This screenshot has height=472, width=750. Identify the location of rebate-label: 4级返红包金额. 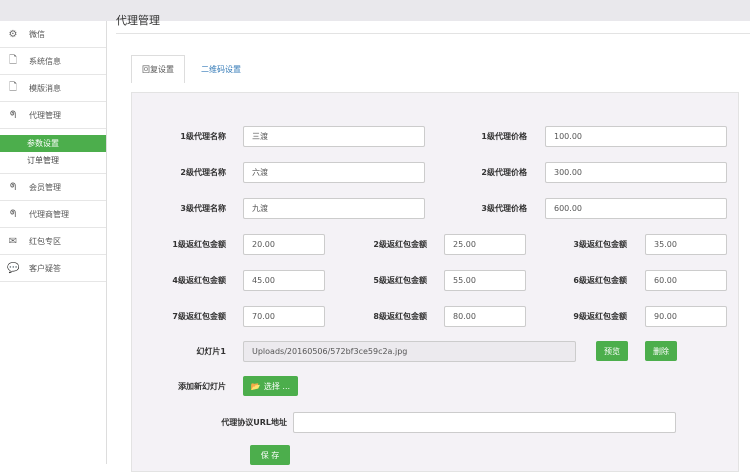
(199, 280).